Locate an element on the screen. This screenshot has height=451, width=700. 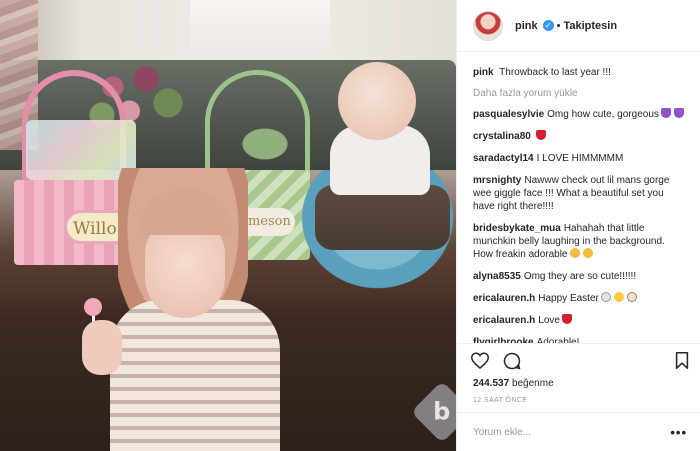
post-header: pink ✓ • Takiptesin is located at coordinates (578, 26).